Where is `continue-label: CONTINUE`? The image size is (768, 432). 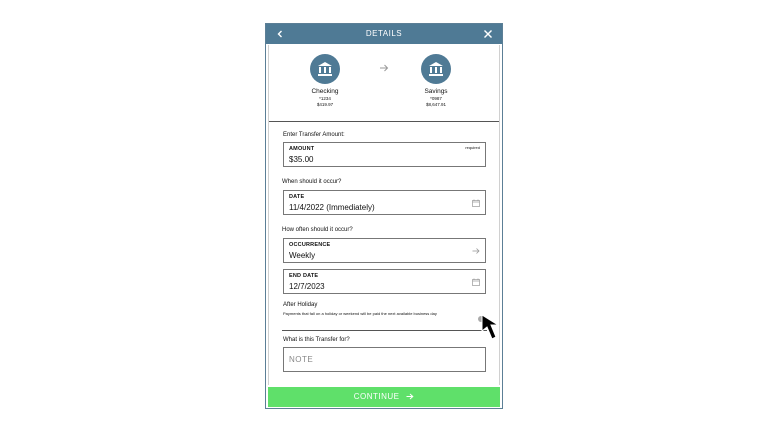 continue-label: CONTINUE is located at coordinates (384, 397).